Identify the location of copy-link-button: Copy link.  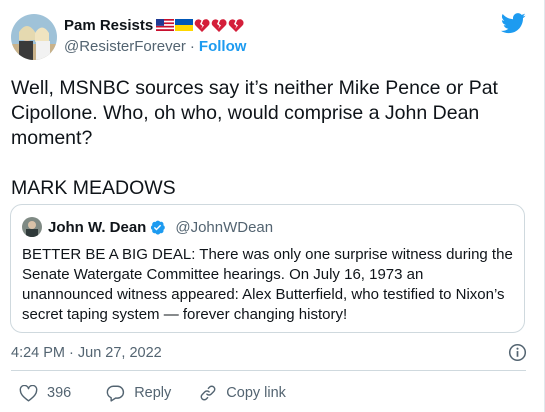
(242, 393).